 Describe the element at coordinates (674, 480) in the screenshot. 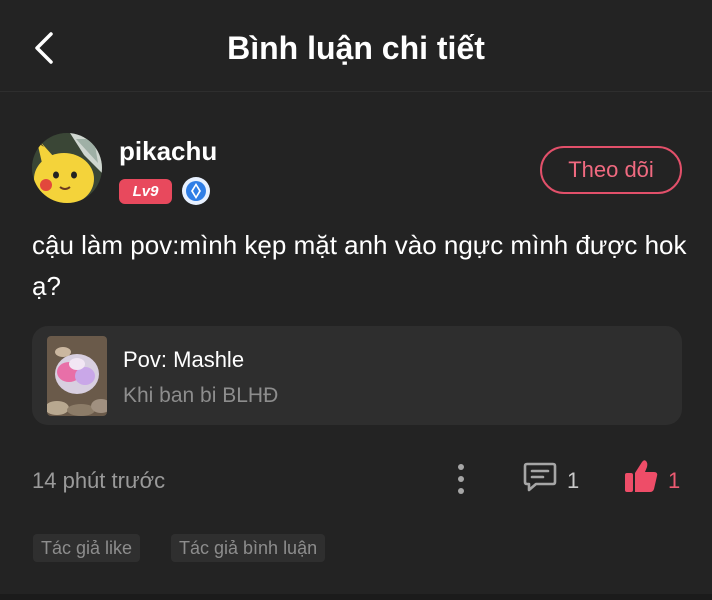

I see `like-count: 1` at that location.